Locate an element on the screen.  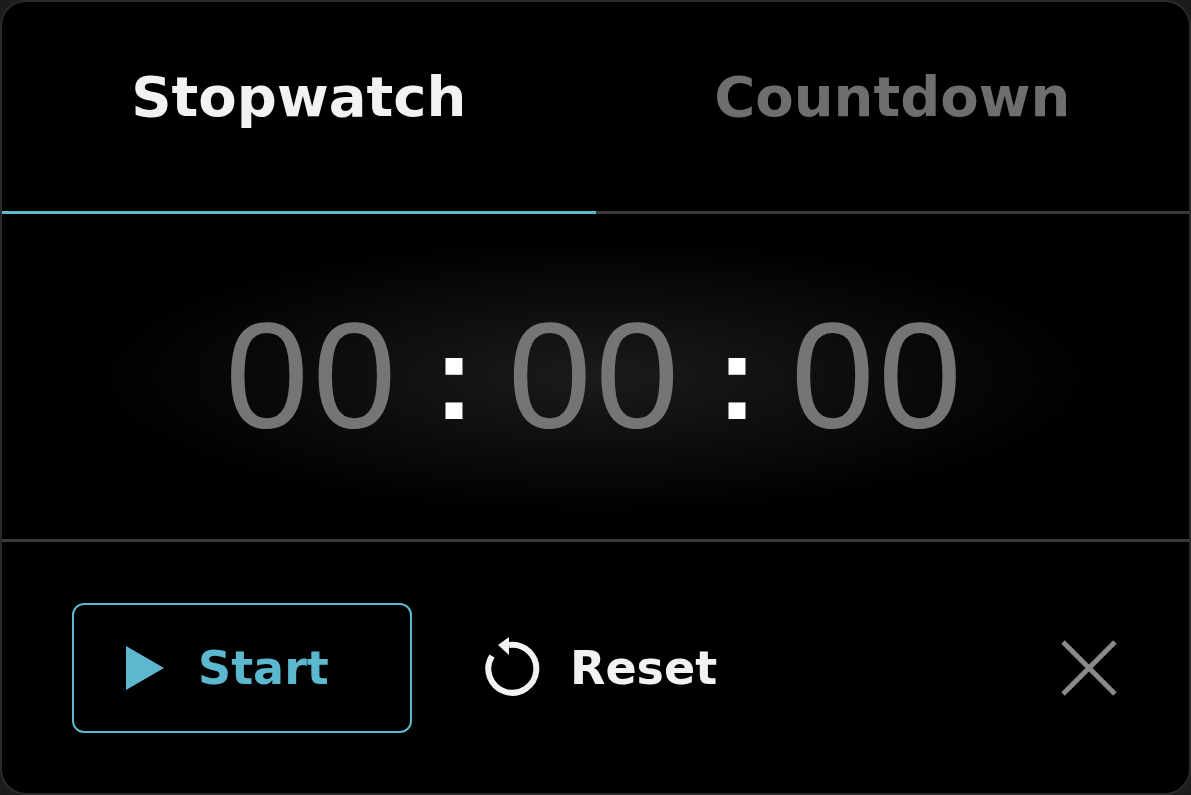
close-icon is located at coordinates (1089, 667).